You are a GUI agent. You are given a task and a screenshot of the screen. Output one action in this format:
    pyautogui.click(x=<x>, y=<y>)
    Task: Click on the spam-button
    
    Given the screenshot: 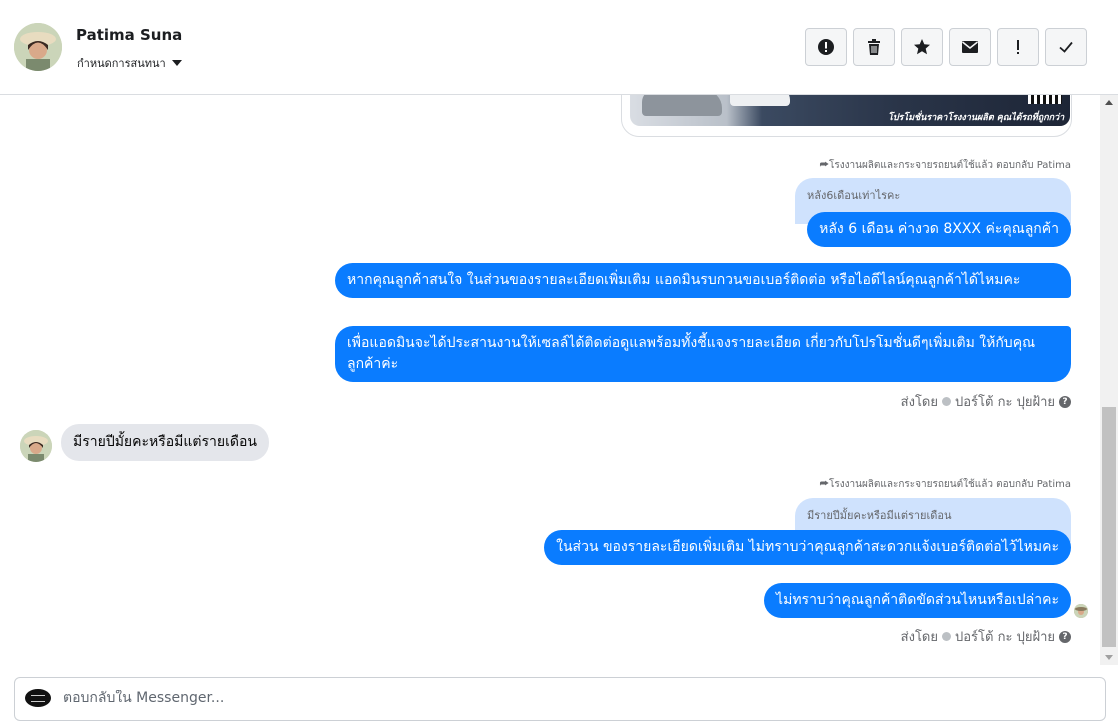 What is the action you would take?
    pyautogui.click(x=826, y=47)
    